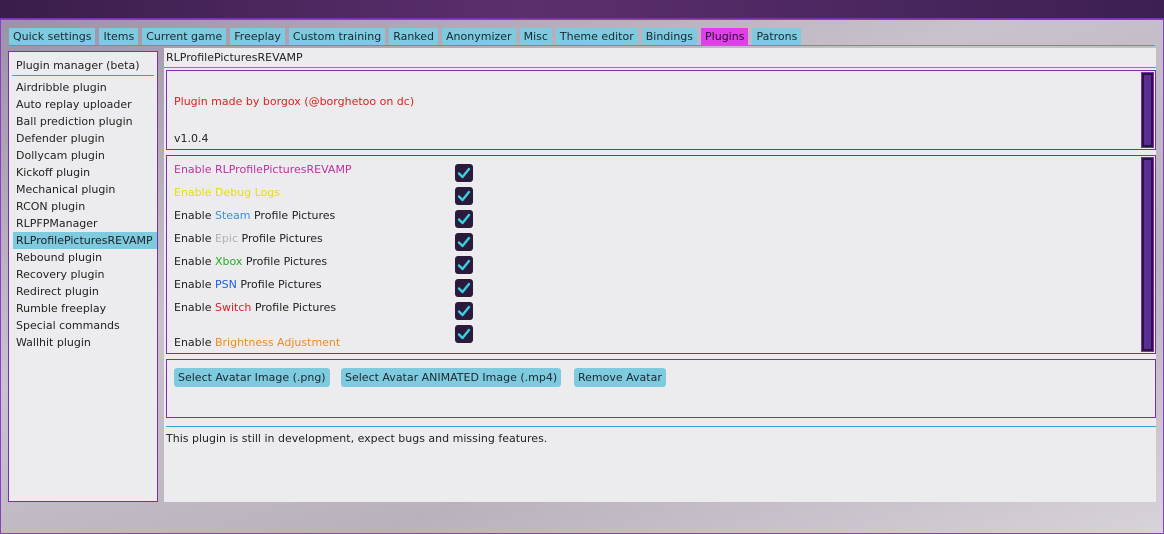 This screenshot has width=1164, height=534. I want to click on setting-label-enable-plugin: Enable RLProfilePicturesREVAMP, so click(263, 170).